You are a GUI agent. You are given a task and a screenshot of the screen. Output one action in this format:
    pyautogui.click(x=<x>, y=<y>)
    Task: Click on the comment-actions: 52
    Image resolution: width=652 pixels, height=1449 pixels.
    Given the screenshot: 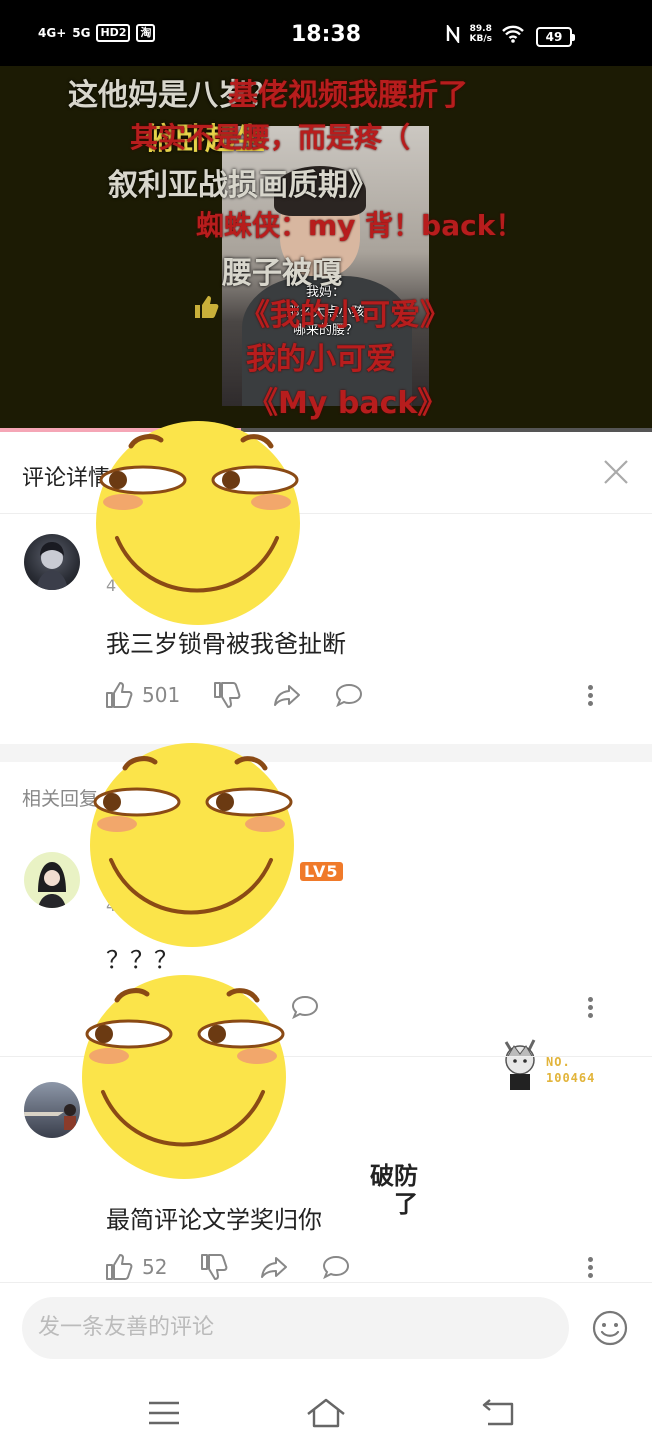 What is the action you would take?
    pyautogui.click(x=227, y=1267)
    